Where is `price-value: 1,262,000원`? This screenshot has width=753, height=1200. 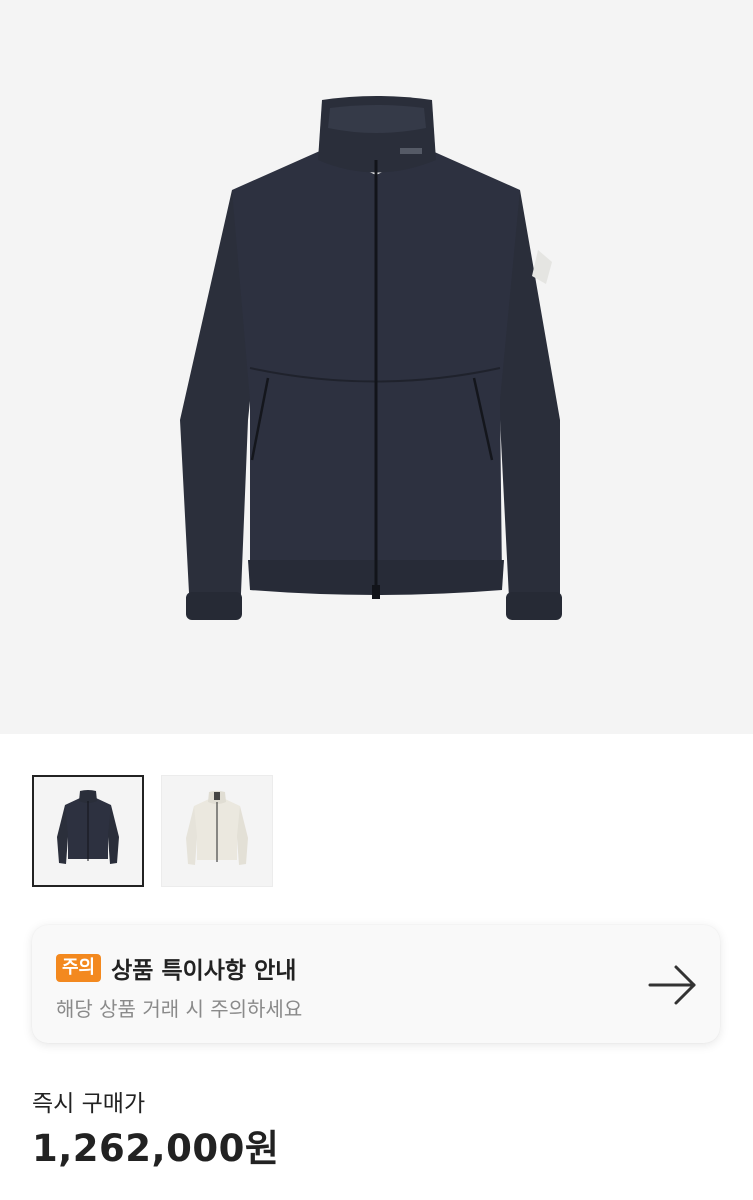
price-value: 1,262,000원 is located at coordinates (156, 1148).